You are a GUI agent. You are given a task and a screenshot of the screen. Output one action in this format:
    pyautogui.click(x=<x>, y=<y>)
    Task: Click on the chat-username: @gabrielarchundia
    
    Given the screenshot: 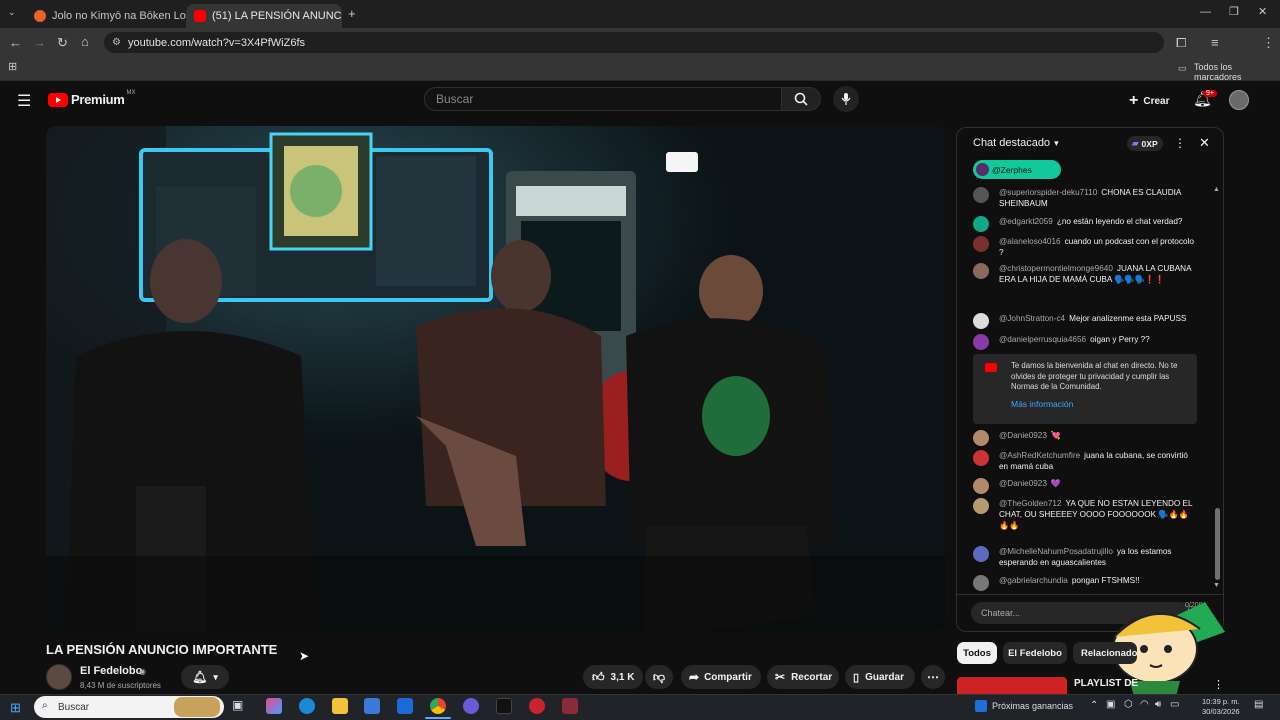 What is the action you would take?
    pyautogui.click(x=1033, y=580)
    